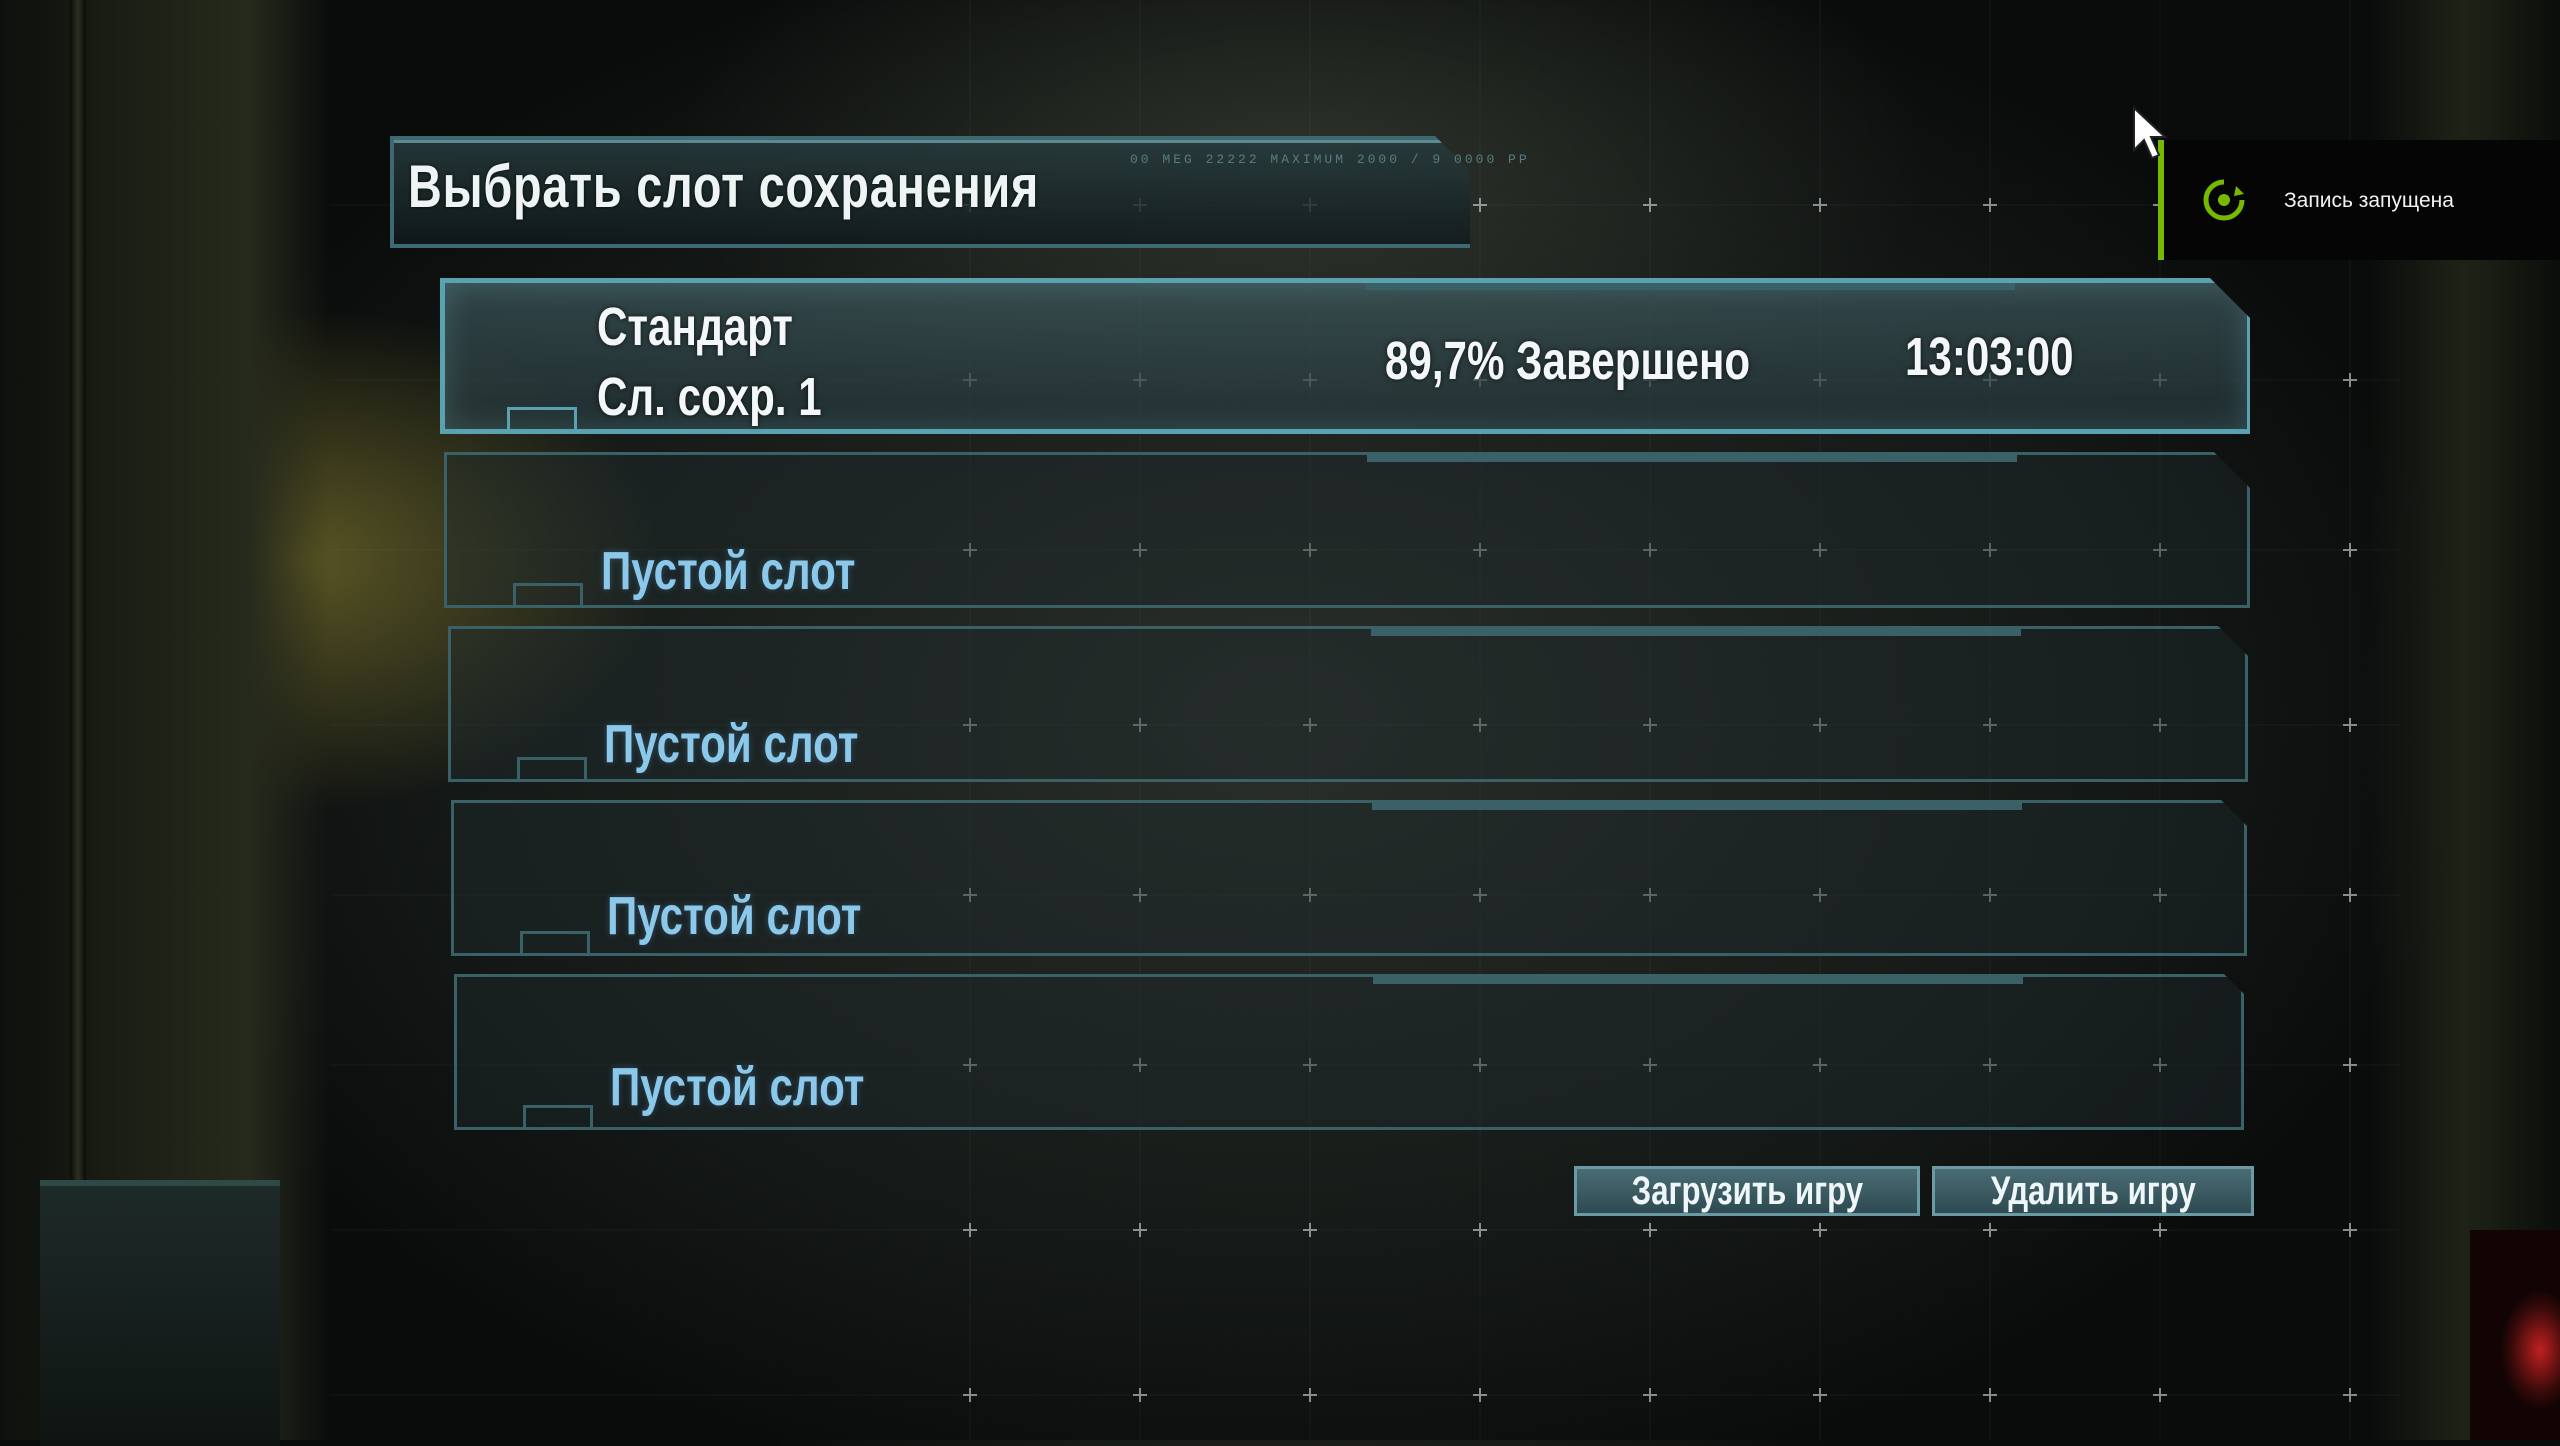  What do you see at coordinates (1568, 361) in the screenshot?
I see `save-slot-1-progress: 89,7% Завершено` at bounding box center [1568, 361].